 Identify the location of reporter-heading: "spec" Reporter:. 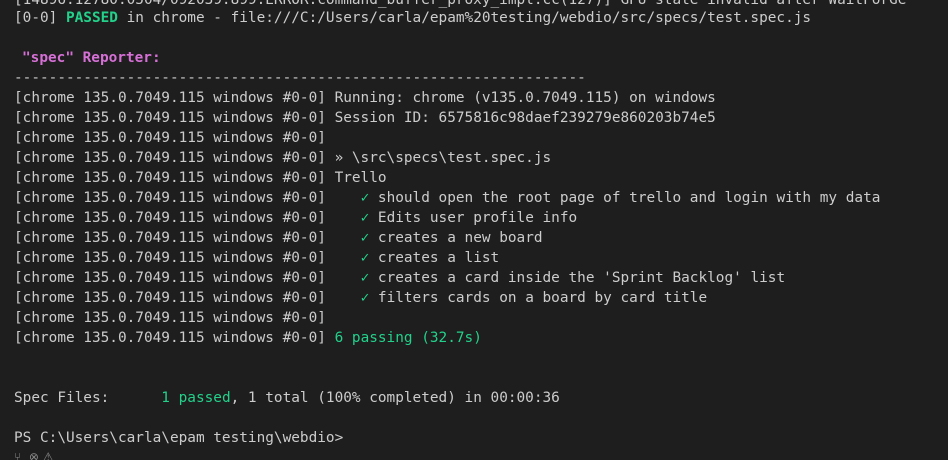
(91, 58).